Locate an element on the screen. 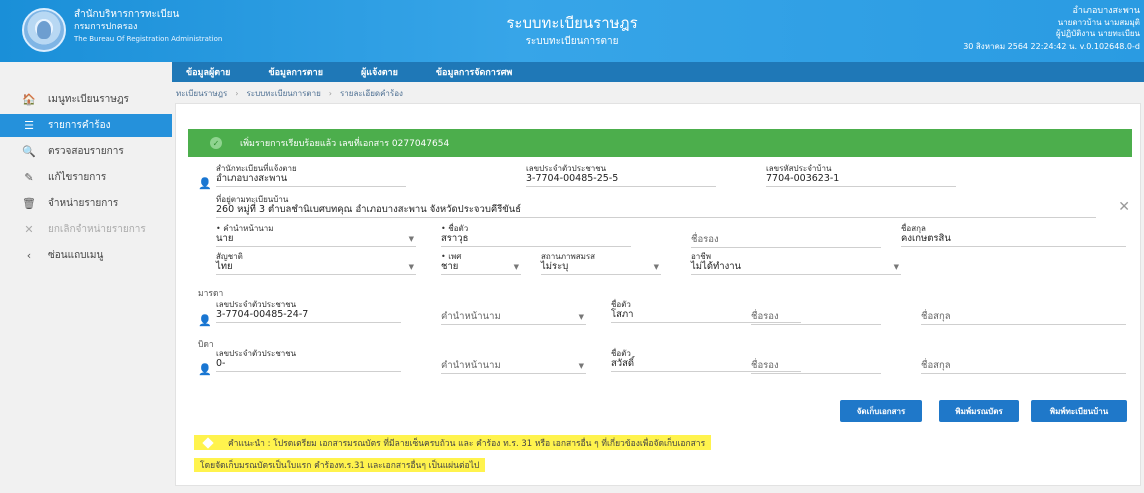 The width and height of the screenshot is (1144, 493). field-label: สัญชาติ is located at coordinates (229, 256).